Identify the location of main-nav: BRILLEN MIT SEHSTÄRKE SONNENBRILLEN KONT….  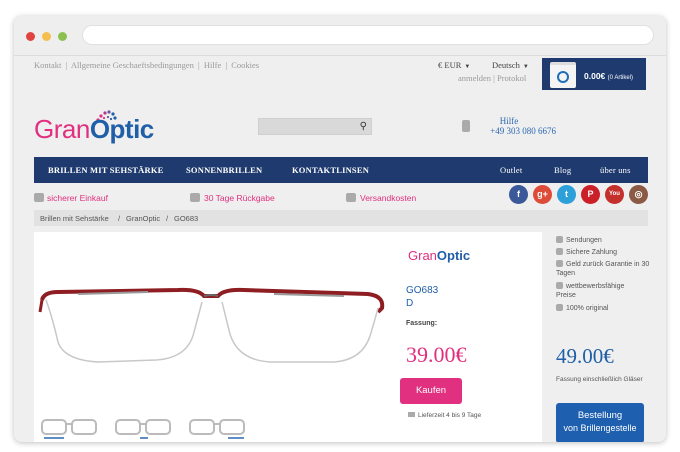
(341, 170).